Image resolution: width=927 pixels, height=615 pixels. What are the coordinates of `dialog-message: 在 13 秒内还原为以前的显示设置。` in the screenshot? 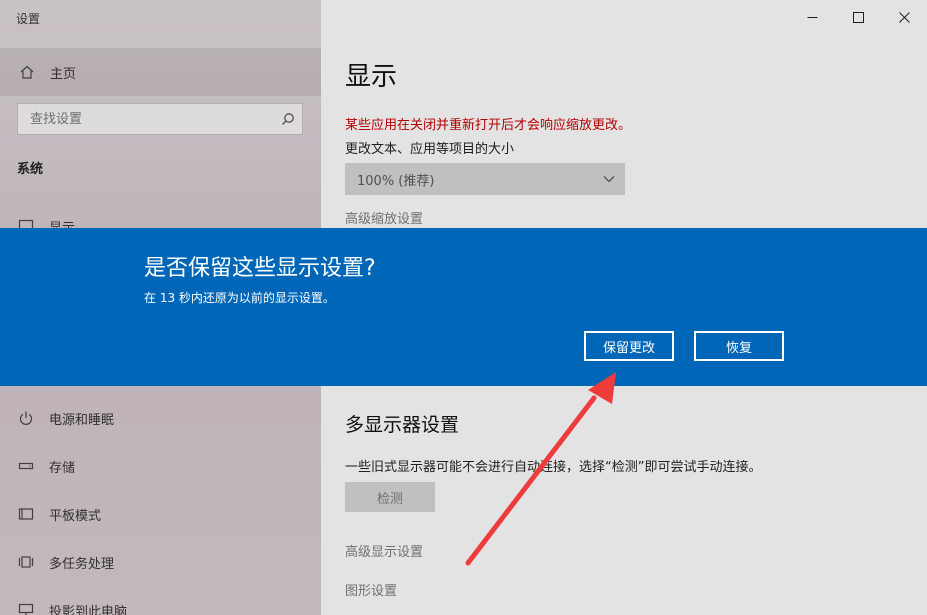 It's located at (239, 298).